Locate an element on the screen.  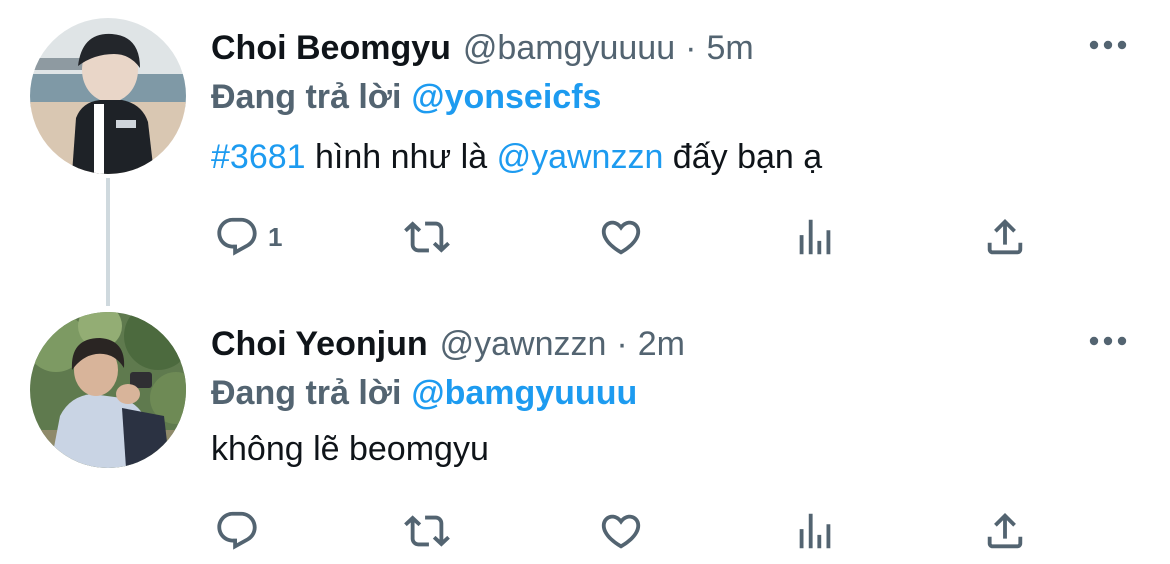
tweet-actions: 1 is located at coordinates (585, 237).